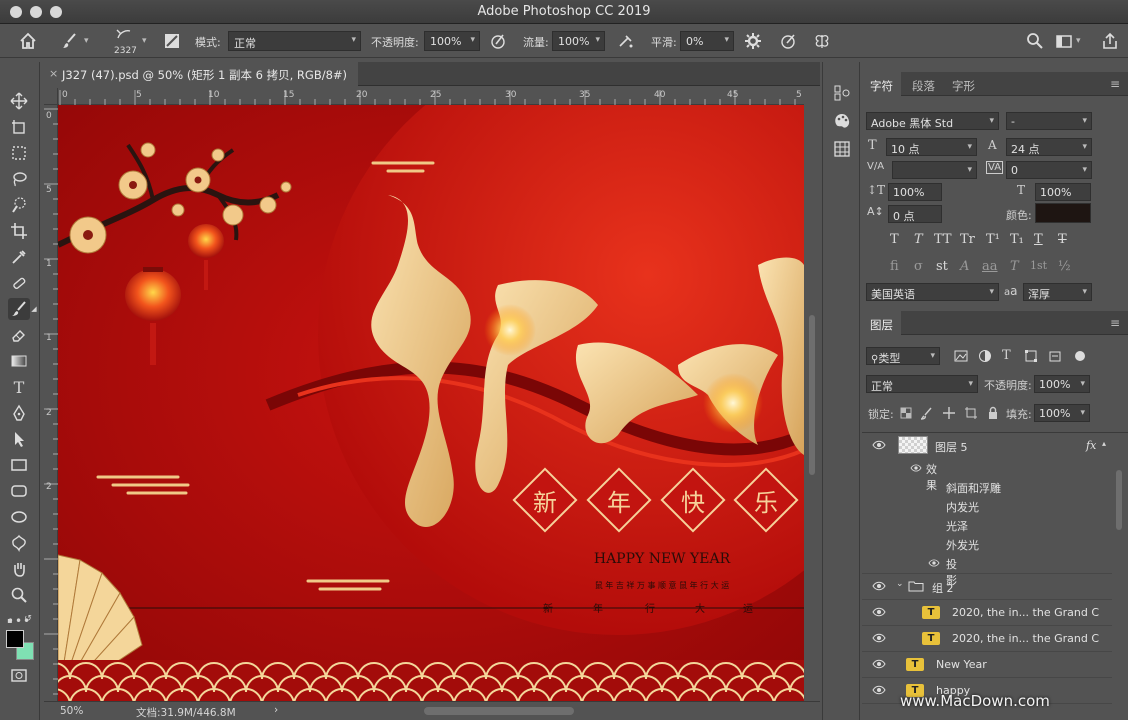 This screenshot has width=1128, height=720. Describe the element at coordinates (1057, 292) in the screenshot. I see `antialias-select: 浑厚 ▾` at that location.